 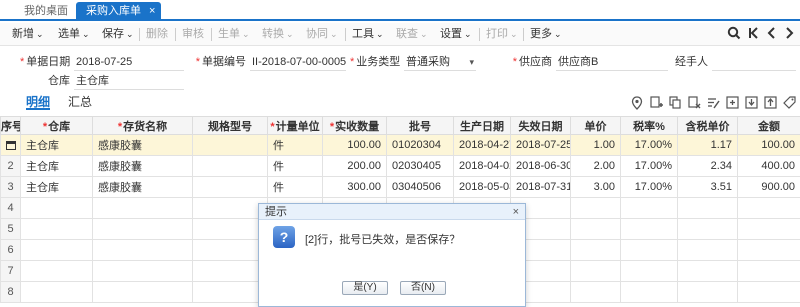 I want to click on tab-detail: 明细, so click(x=38, y=102).